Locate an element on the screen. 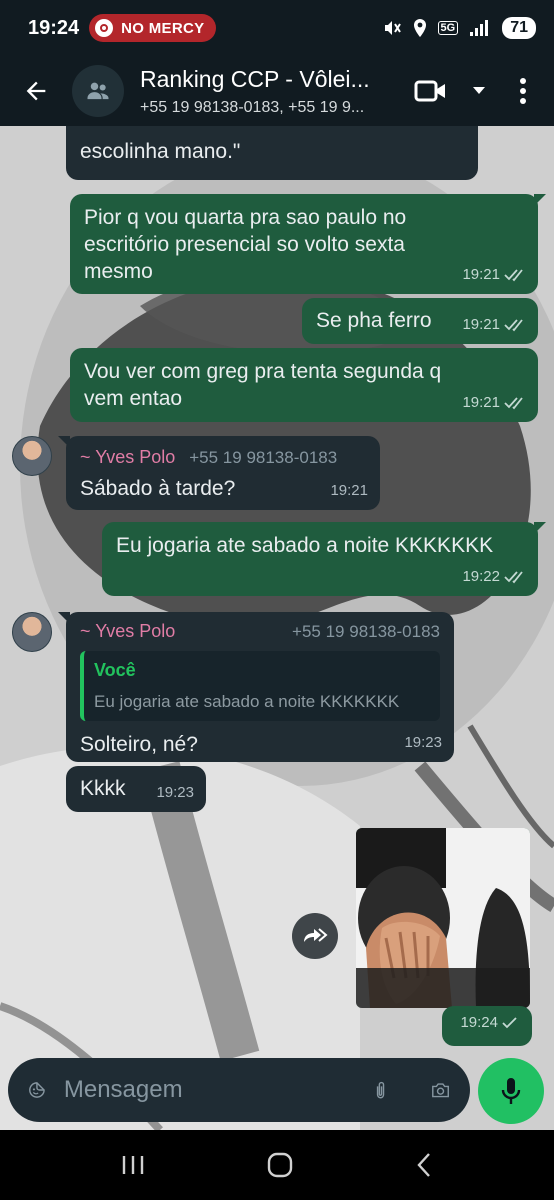  pill-label: NO MERCY is located at coordinates (163, 28).